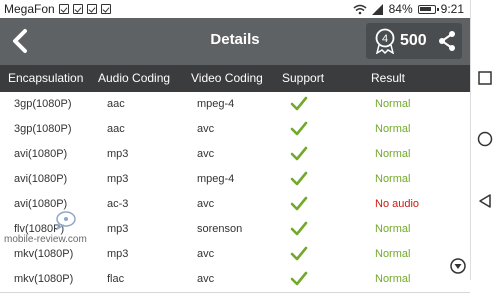 This screenshot has width=498, height=293. I want to click on back-nav-icon, so click(485, 201).